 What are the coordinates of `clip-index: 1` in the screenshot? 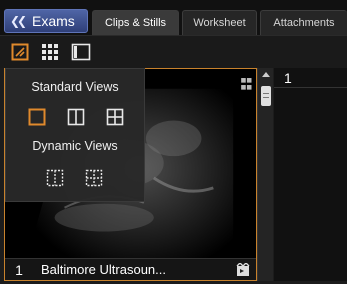 It's located at (19, 269).